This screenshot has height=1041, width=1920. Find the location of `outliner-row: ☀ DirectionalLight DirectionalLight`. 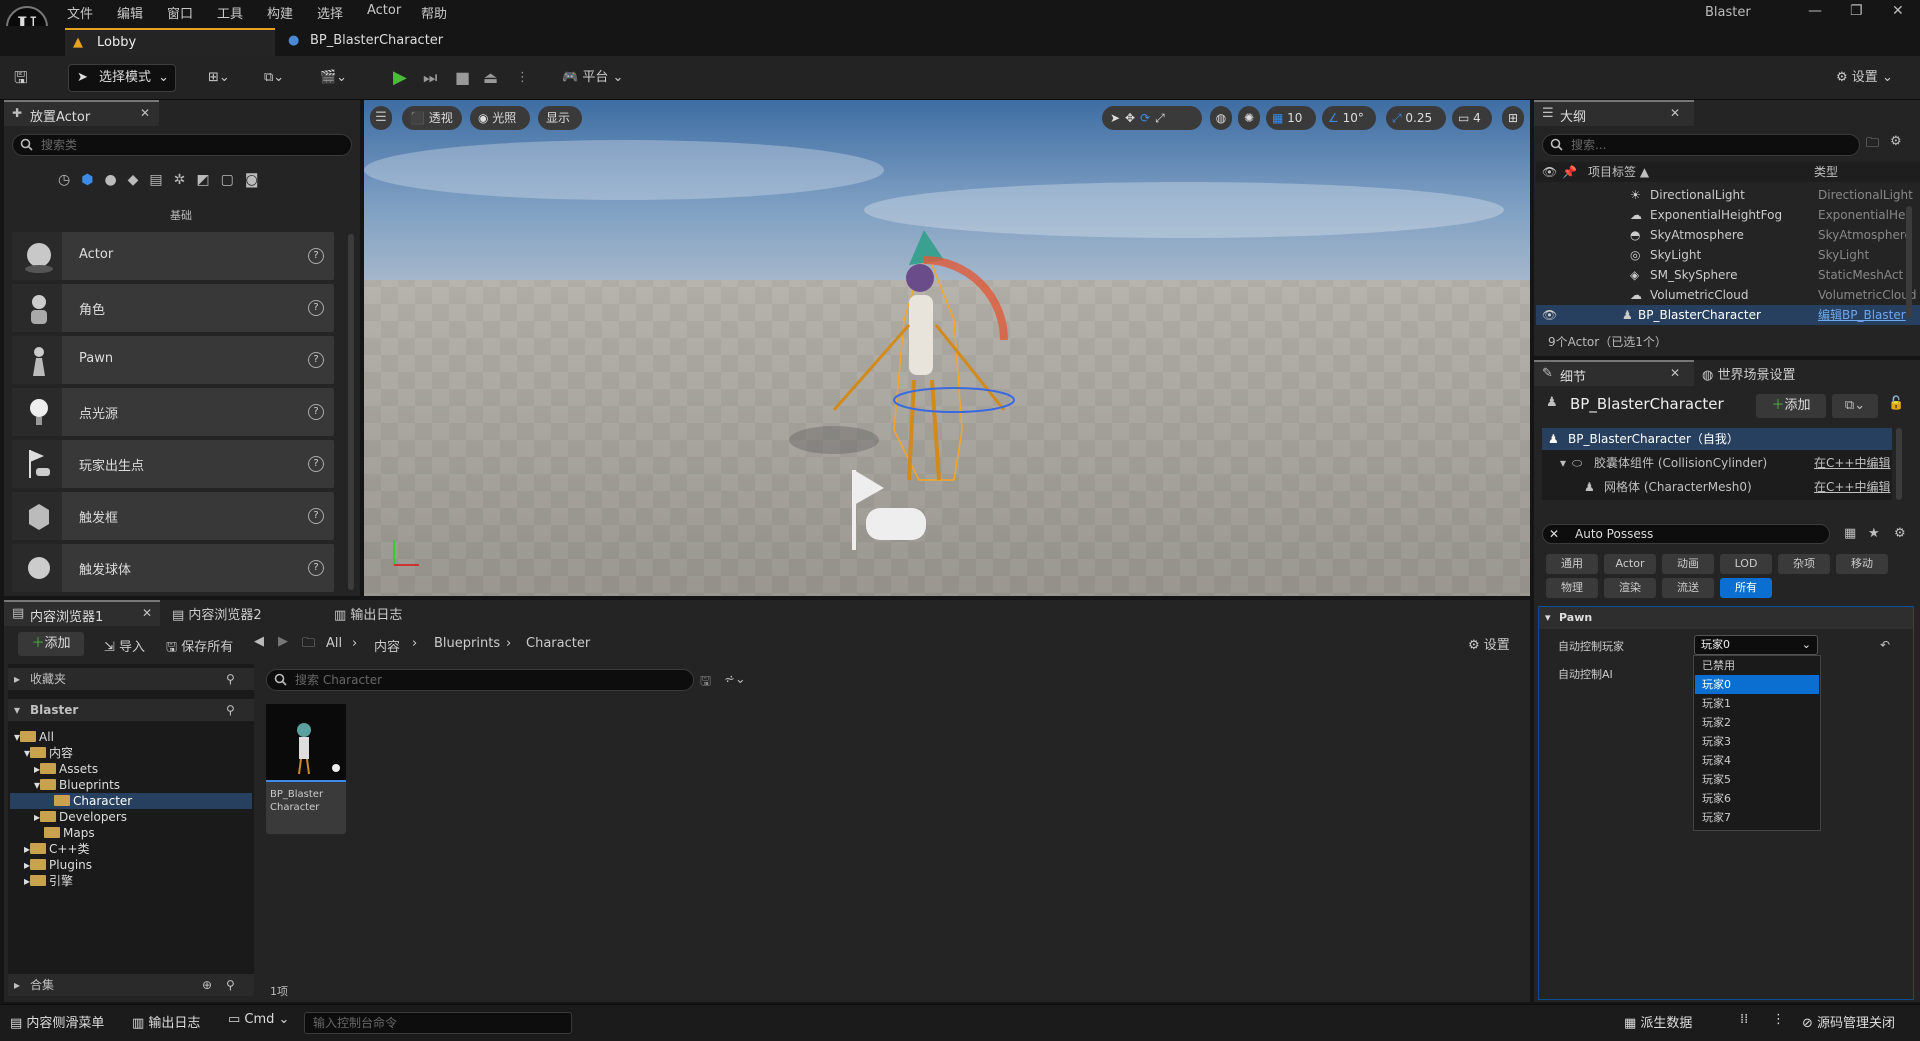

outliner-row: ☀ DirectionalLight DirectionalLight is located at coordinates (1728, 195).